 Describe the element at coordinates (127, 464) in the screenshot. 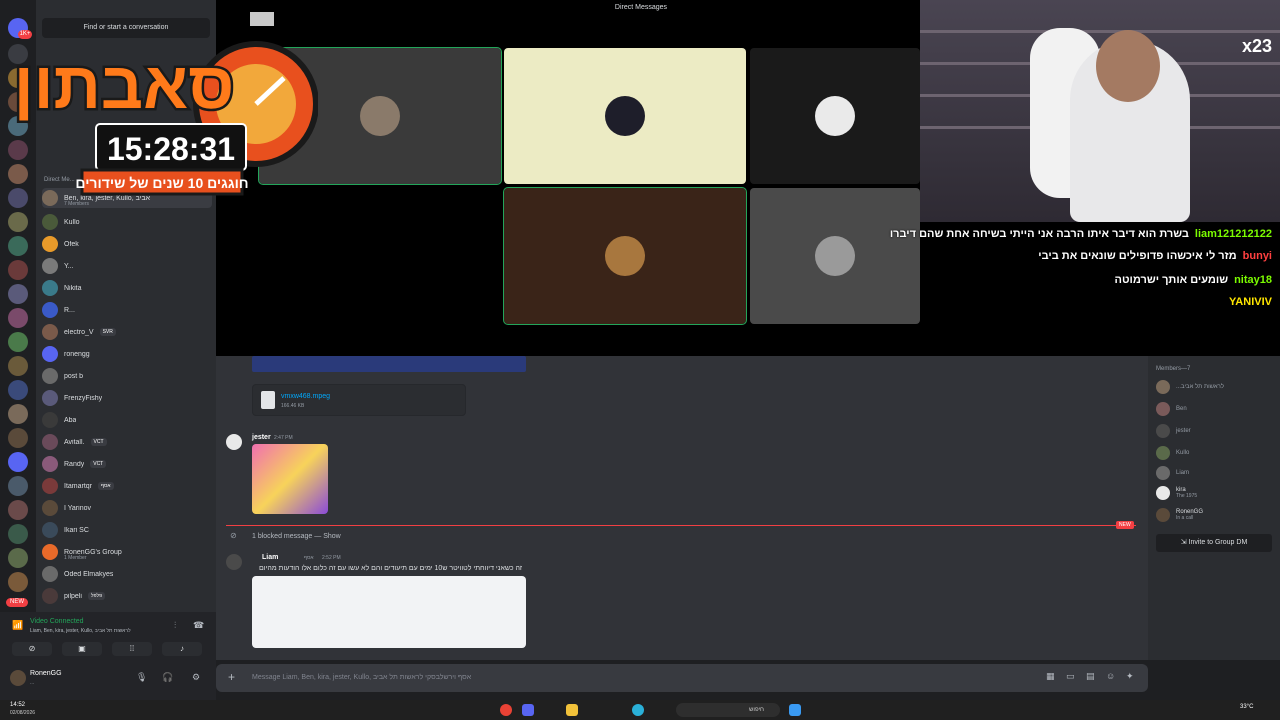

I see `dm-item: Randy VCT` at that location.